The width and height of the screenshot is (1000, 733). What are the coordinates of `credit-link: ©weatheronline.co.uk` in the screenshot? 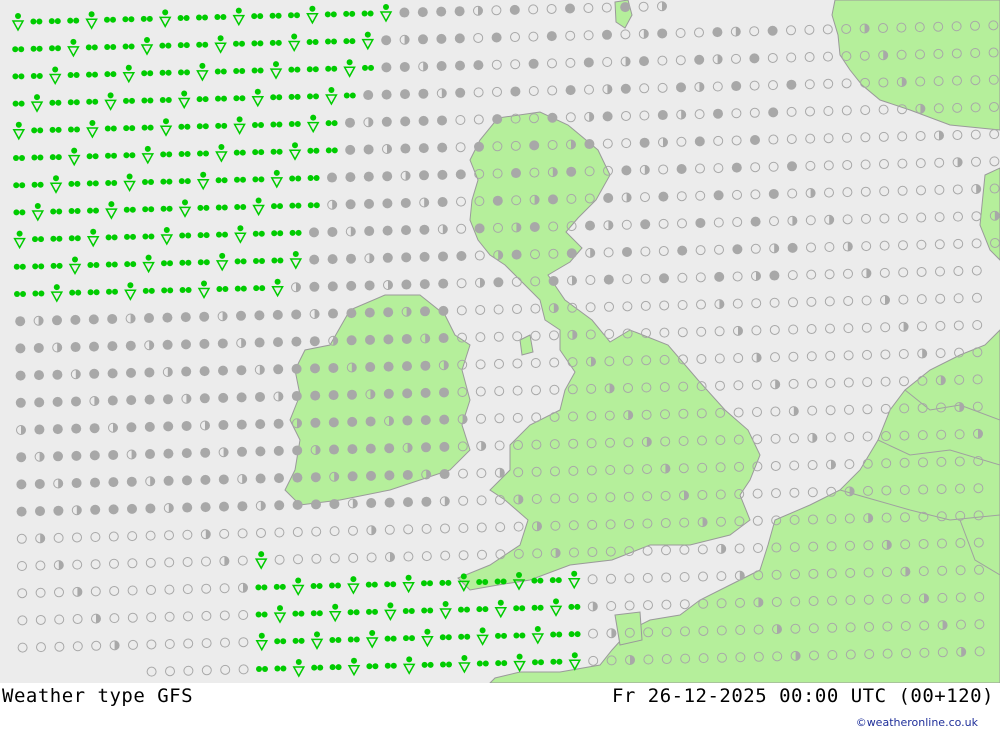 It's located at (917, 722).